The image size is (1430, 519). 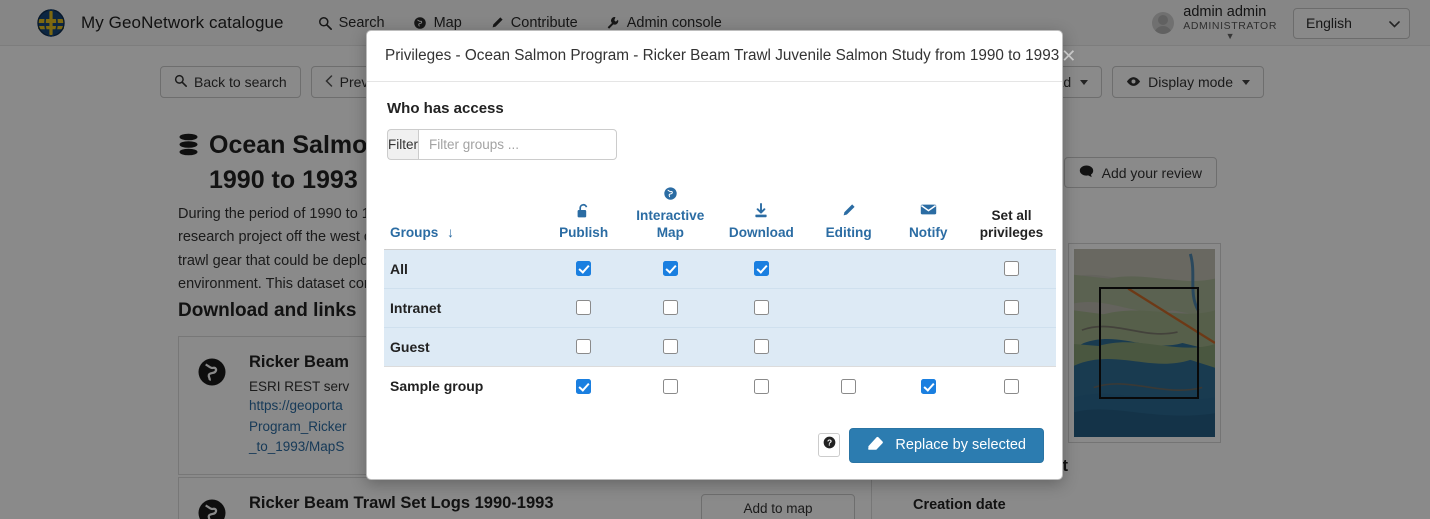 I want to click on column-header-set-all-privileges: Set all privileges, so click(x=1011, y=218).